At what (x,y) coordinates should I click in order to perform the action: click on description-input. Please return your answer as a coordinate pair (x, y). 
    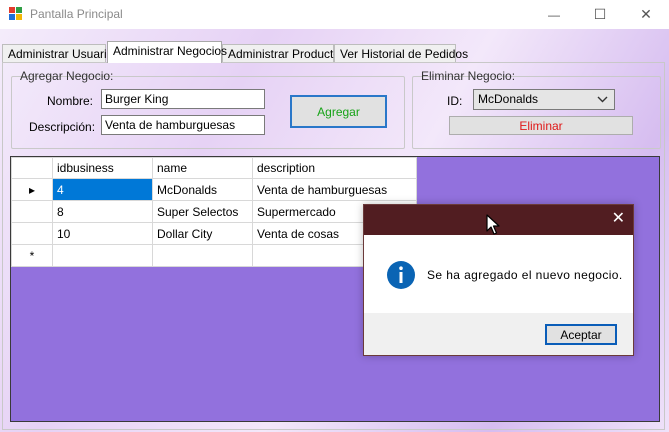
    Looking at the image, I should click on (183, 125).